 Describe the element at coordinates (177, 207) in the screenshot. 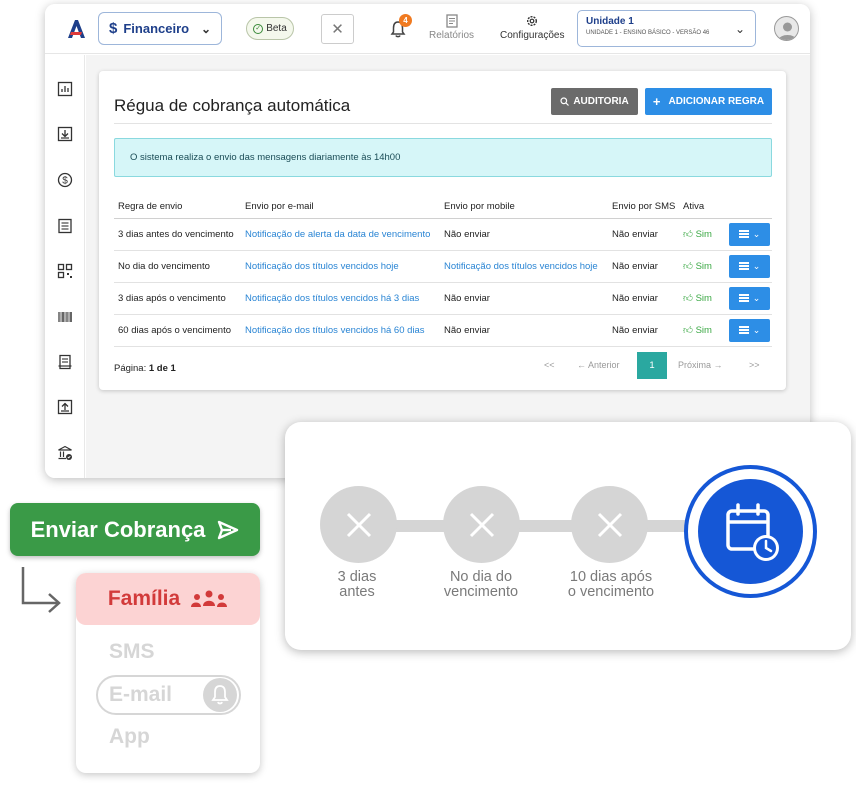

I see `col-regra: Regra de envio` at that location.